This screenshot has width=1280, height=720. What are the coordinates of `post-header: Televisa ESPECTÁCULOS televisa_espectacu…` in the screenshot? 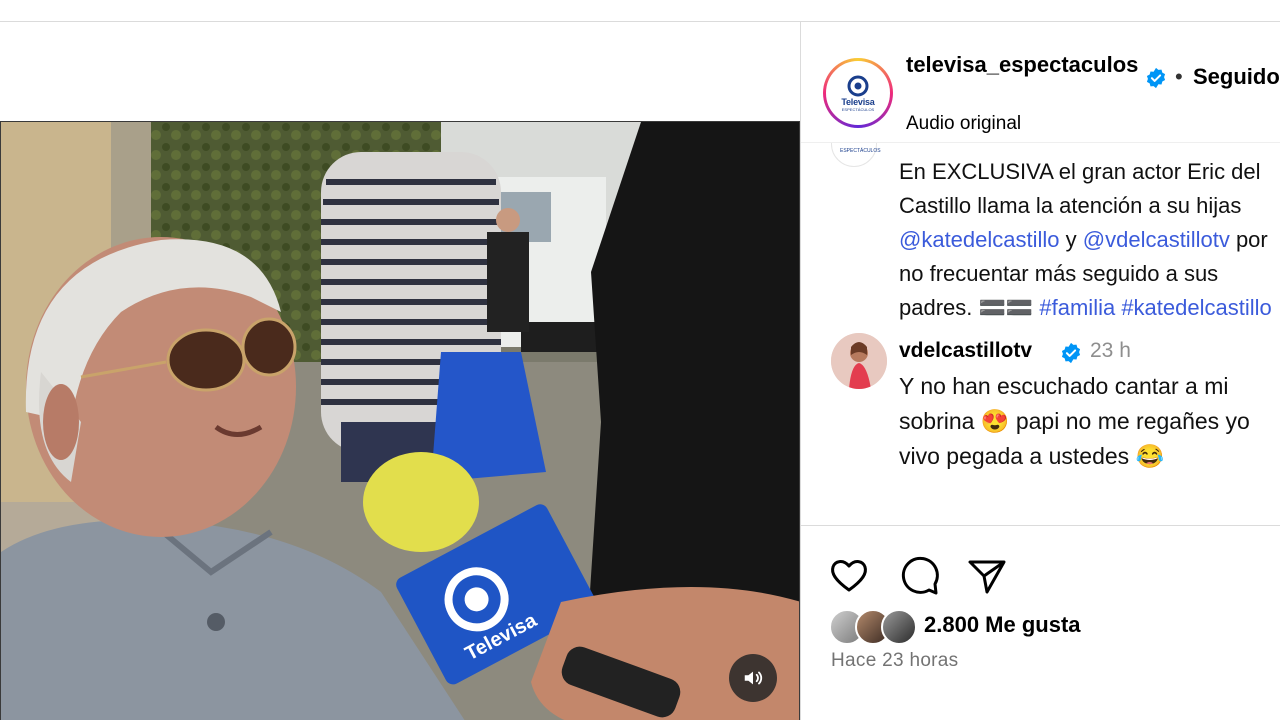 It's located at (1040, 82).